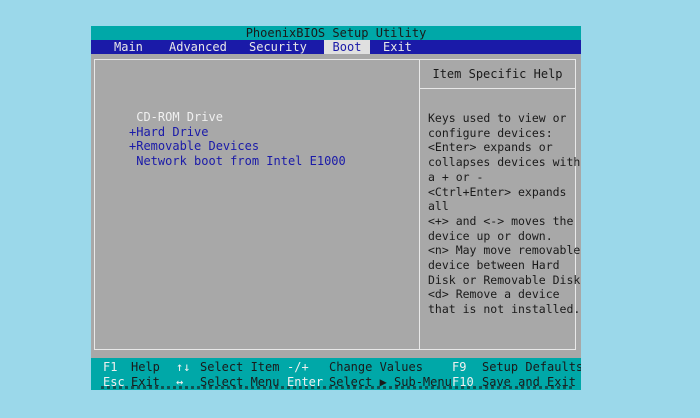  Describe the element at coordinates (419, 204) in the screenshot. I see `panel-divider` at that location.